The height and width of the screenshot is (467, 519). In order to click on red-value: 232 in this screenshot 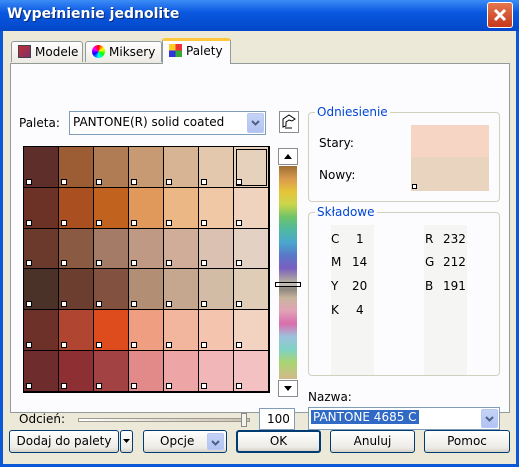, I will do `click(454, 239)`.